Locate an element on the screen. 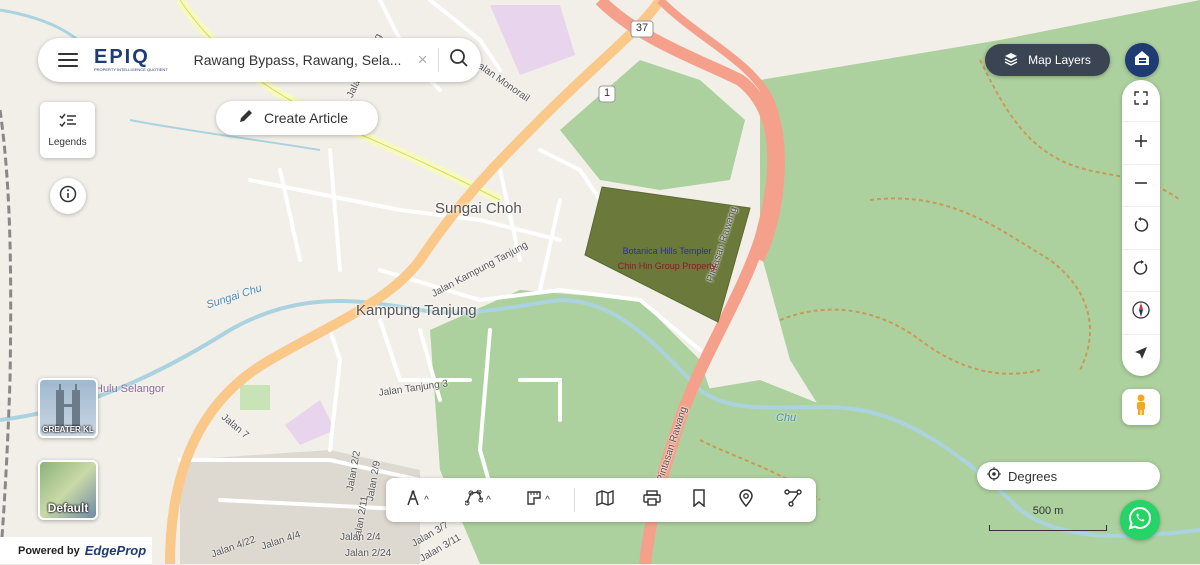  basemap-greater-kl: GREATER KL is located at coordinates (68, 408).